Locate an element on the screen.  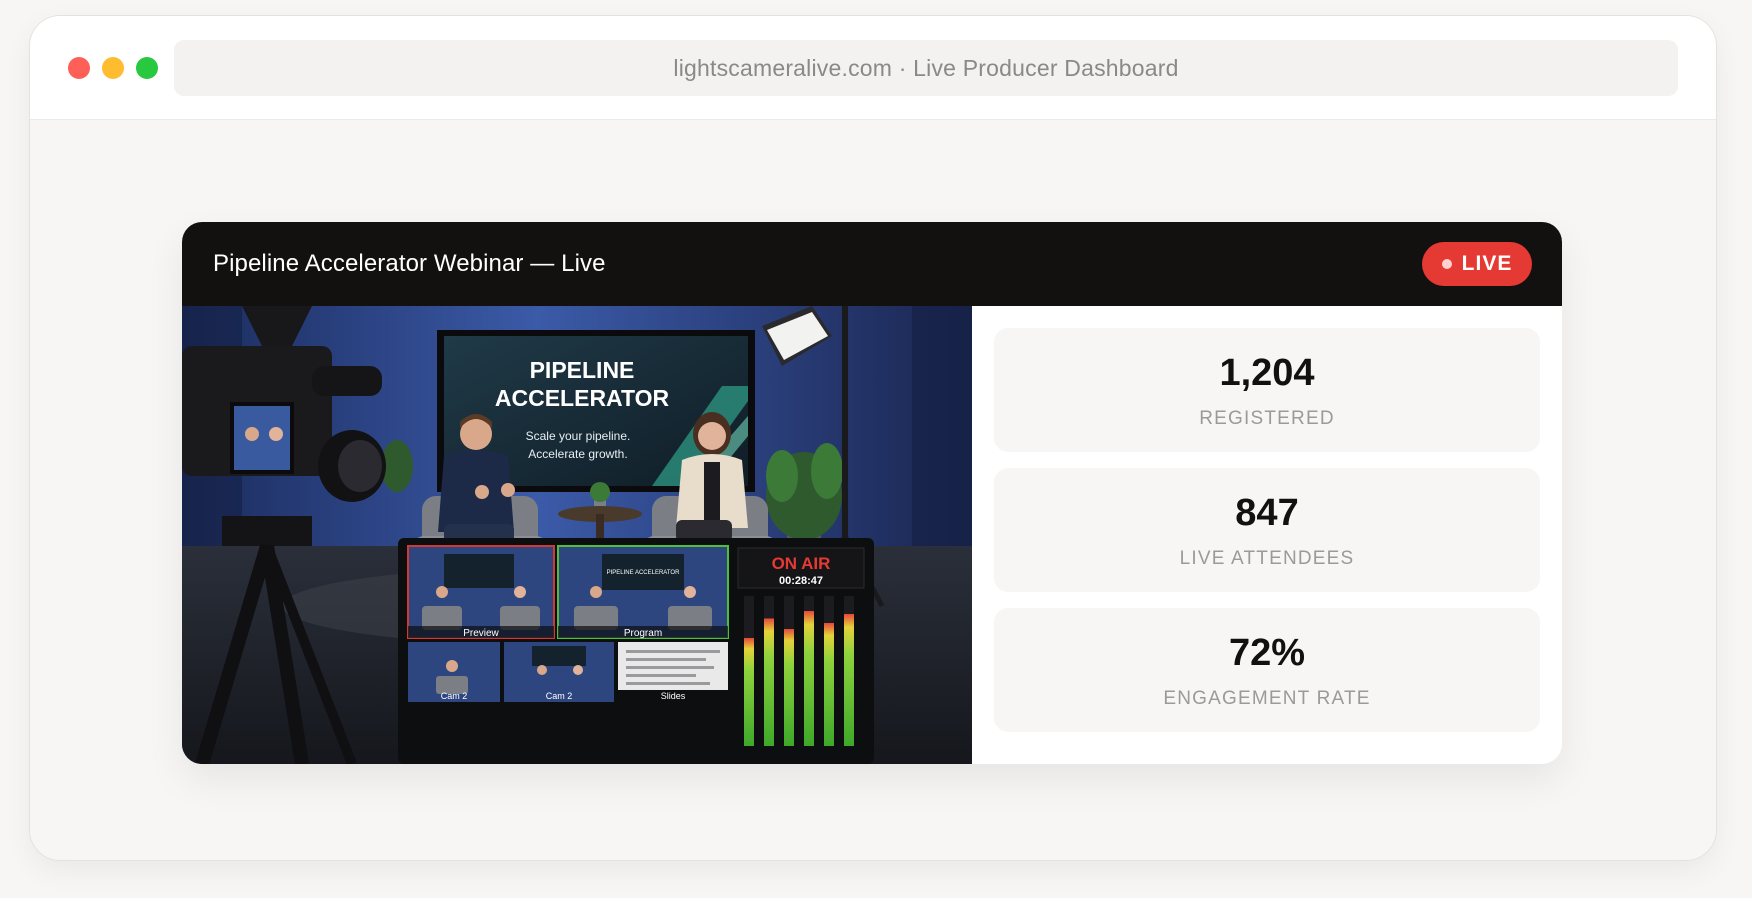
stat-engagement-rate: 72% ENGAGEMENT RATE is located at coordinates (1267, 670).